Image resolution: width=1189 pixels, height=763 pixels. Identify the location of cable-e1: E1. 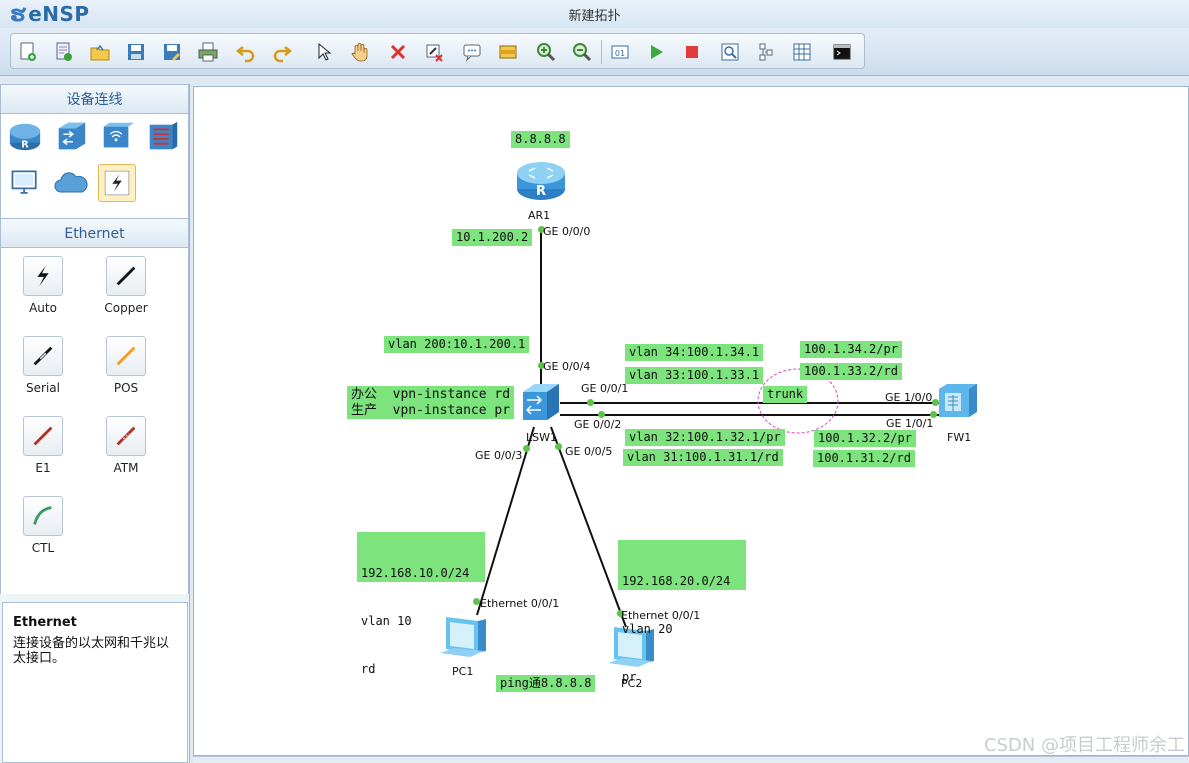
(43, 445).